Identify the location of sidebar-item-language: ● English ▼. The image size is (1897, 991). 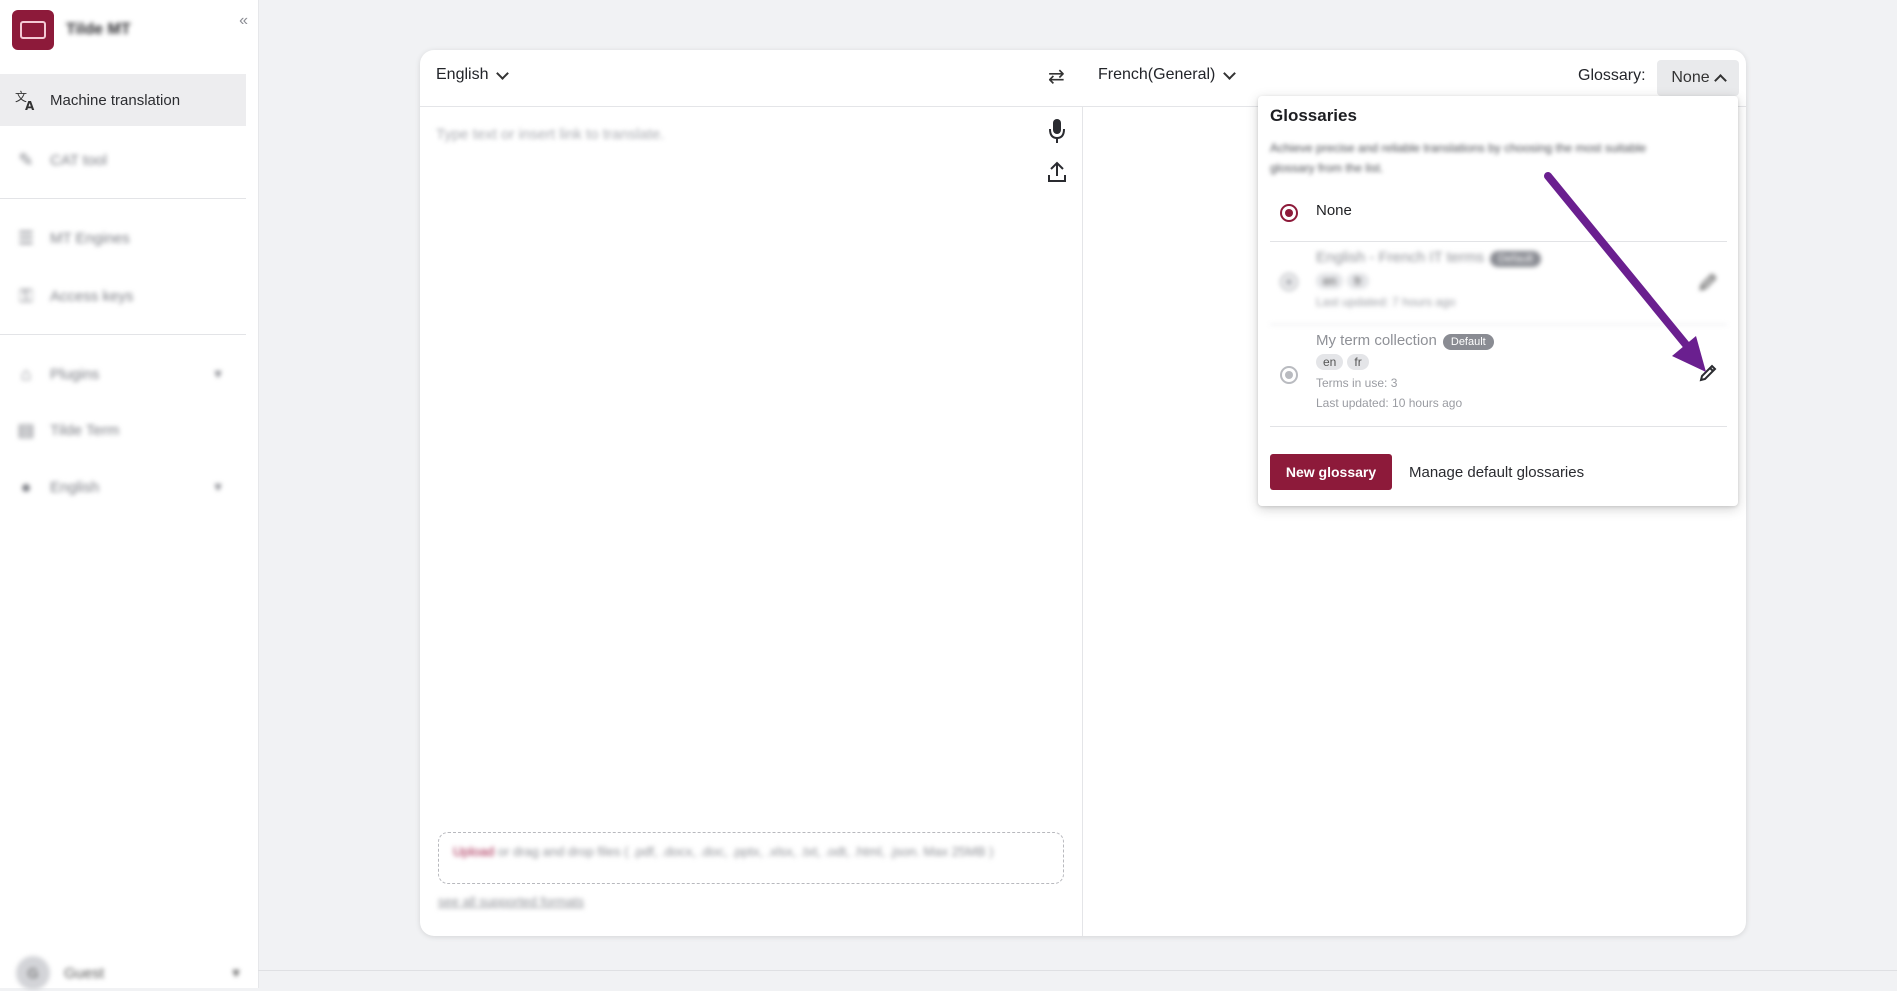
(123, 487).